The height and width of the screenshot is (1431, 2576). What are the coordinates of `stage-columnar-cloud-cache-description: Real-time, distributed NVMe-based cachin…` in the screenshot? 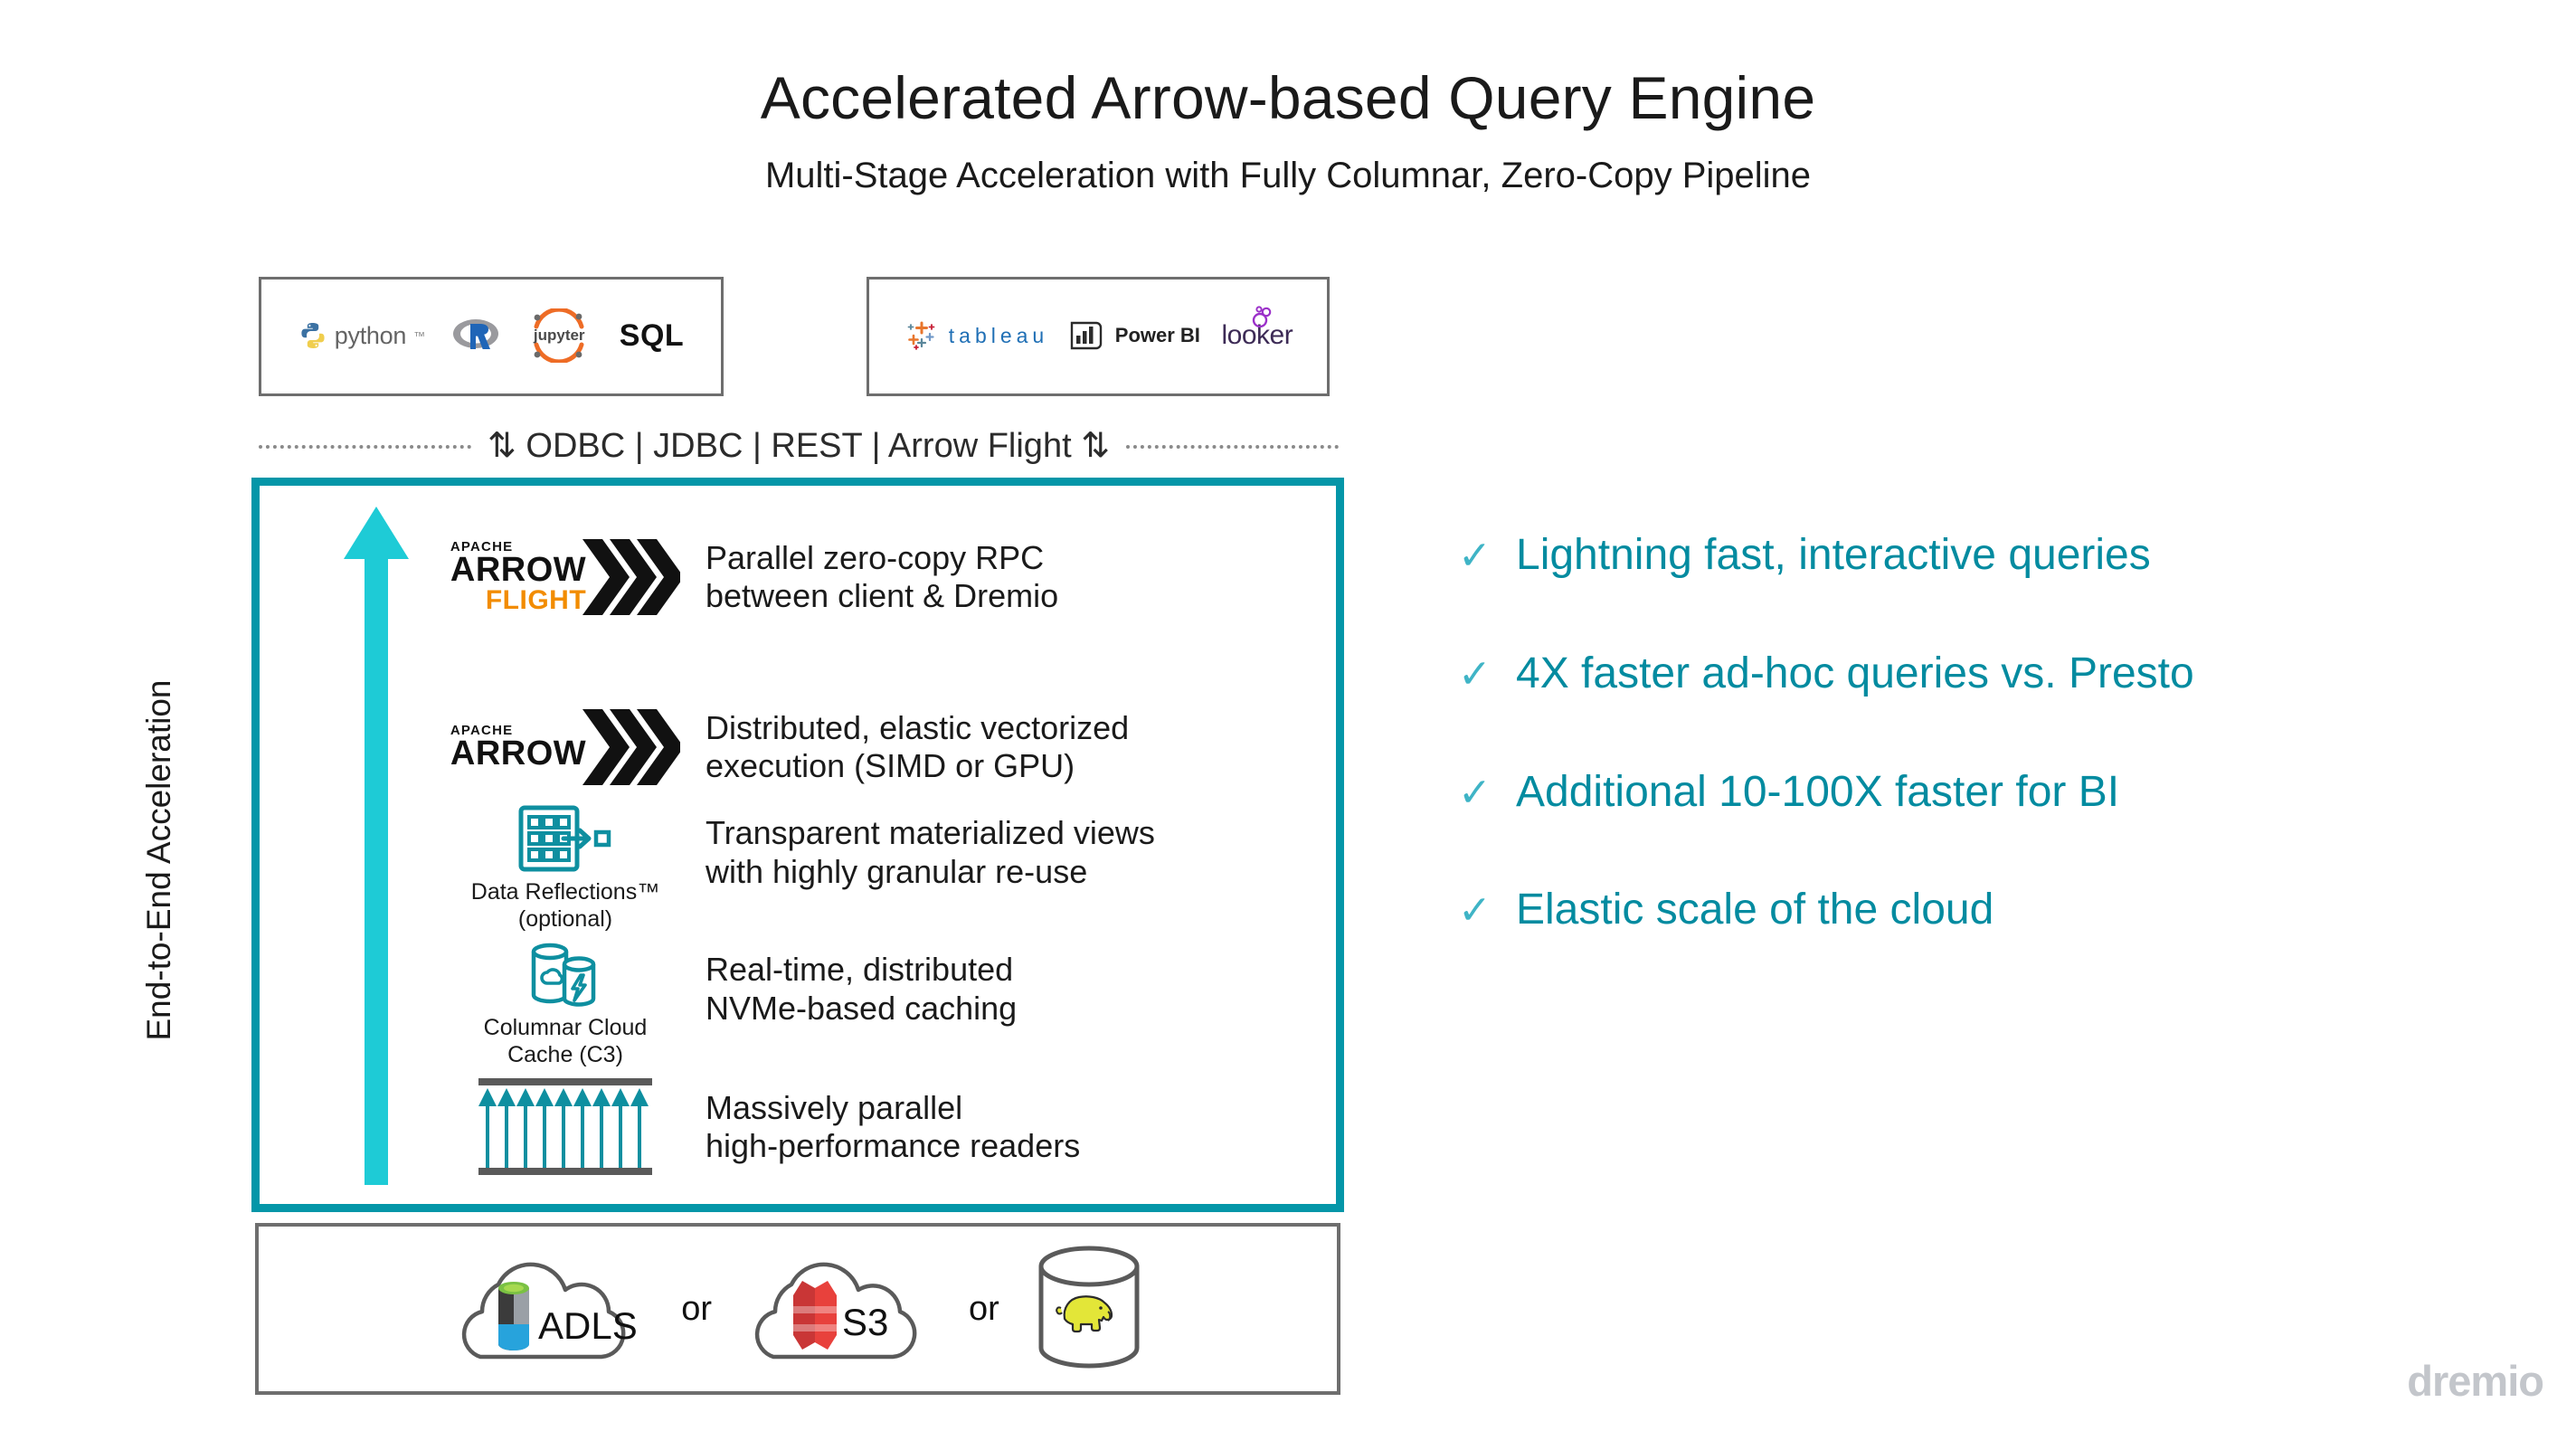 It's located at (862, 989).